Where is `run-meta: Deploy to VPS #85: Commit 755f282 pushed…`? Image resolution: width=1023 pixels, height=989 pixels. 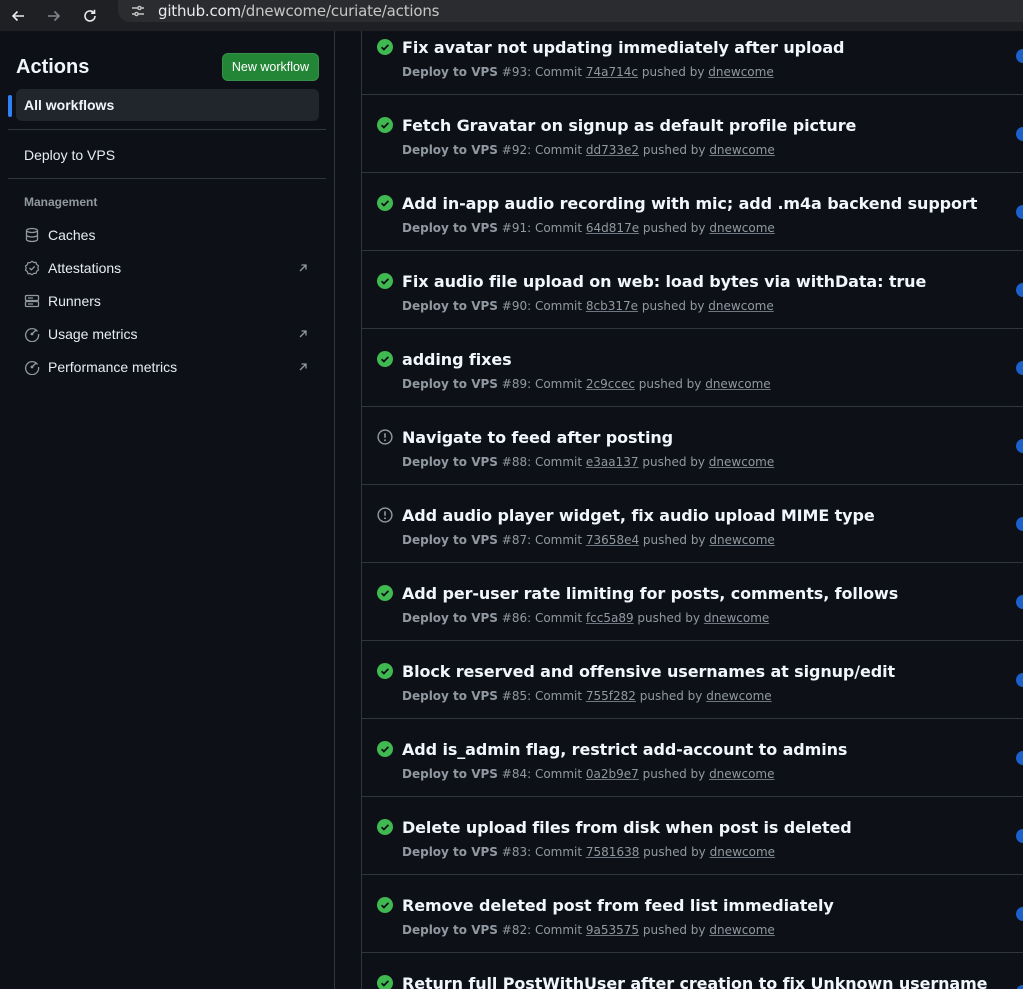
run-meta: Deploy to VPS #85: Commit 755f282 pushed… is located at coordinates (587, 696).